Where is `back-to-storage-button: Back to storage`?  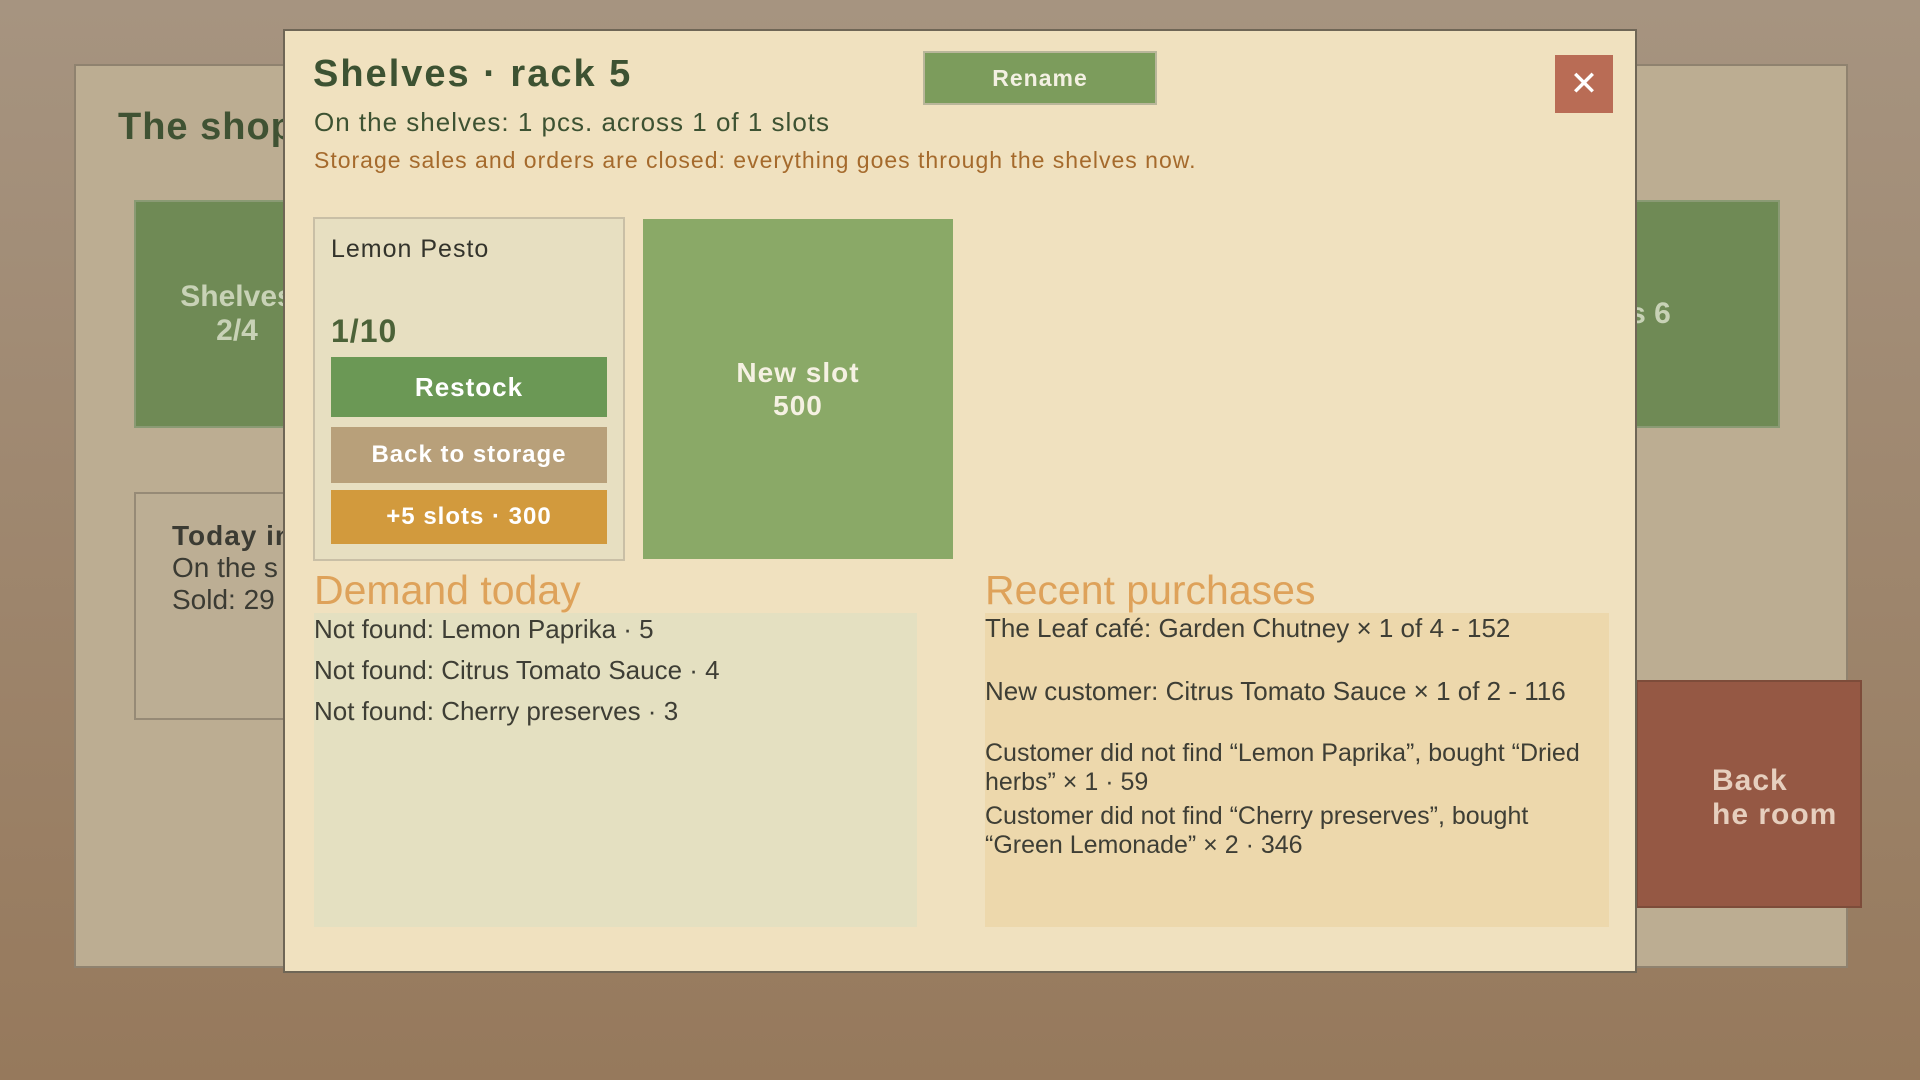 back-to-storage-button: Back to storage is located at coordinates (469, 455).